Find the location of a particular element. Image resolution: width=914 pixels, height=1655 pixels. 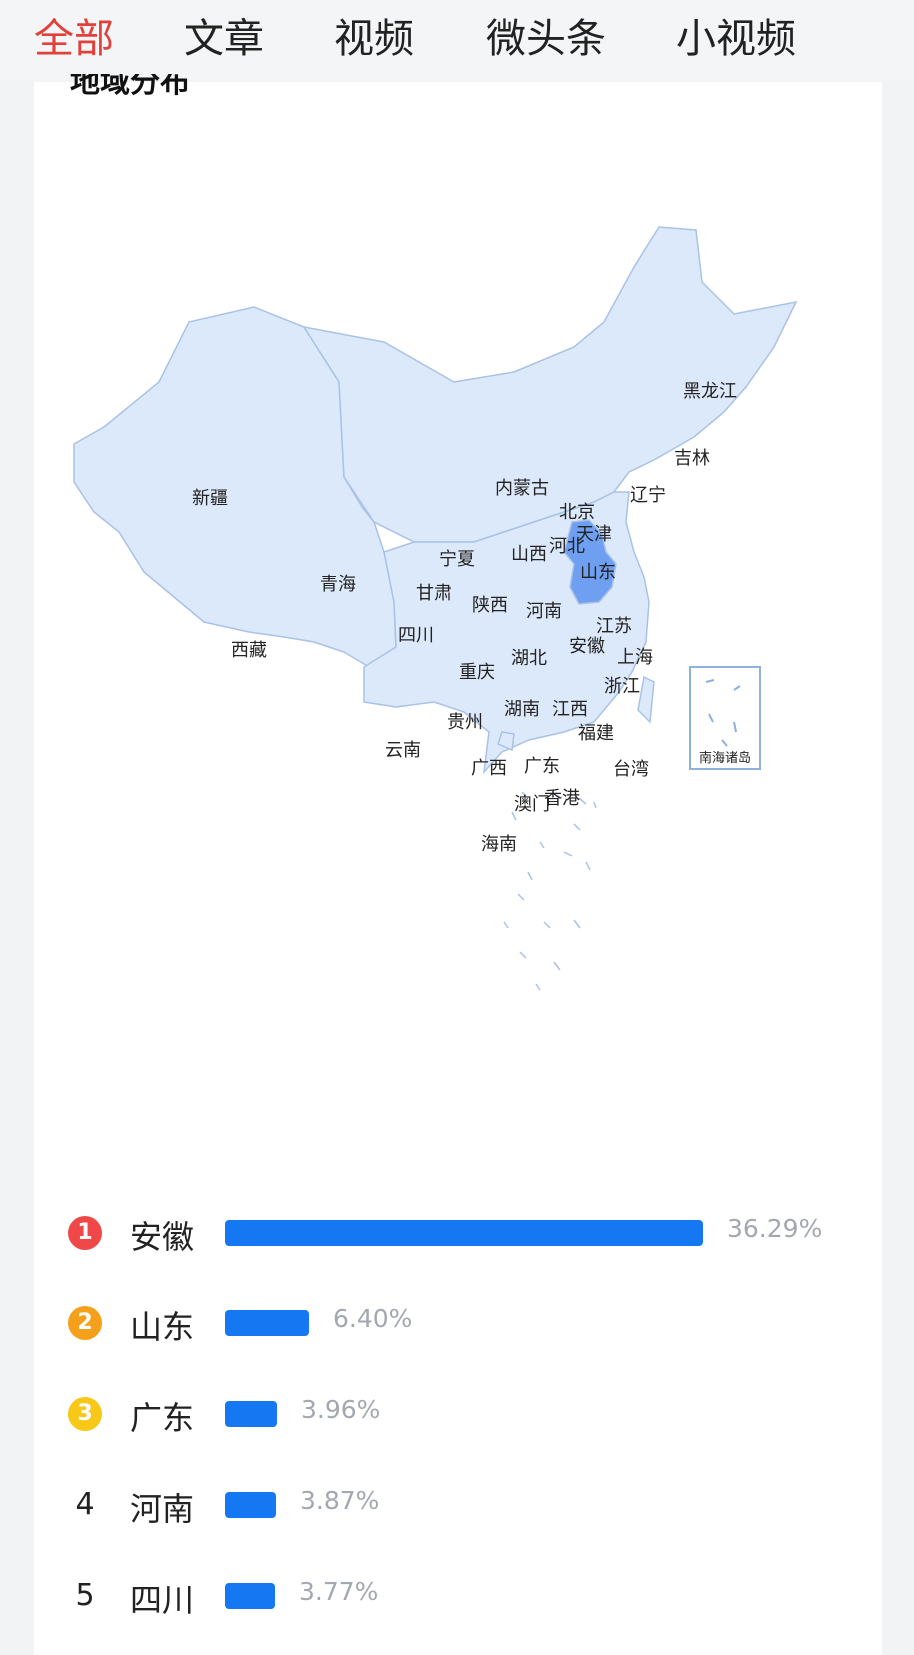

label-shaanxi: 陕西 is located at coordinates (490, 605).